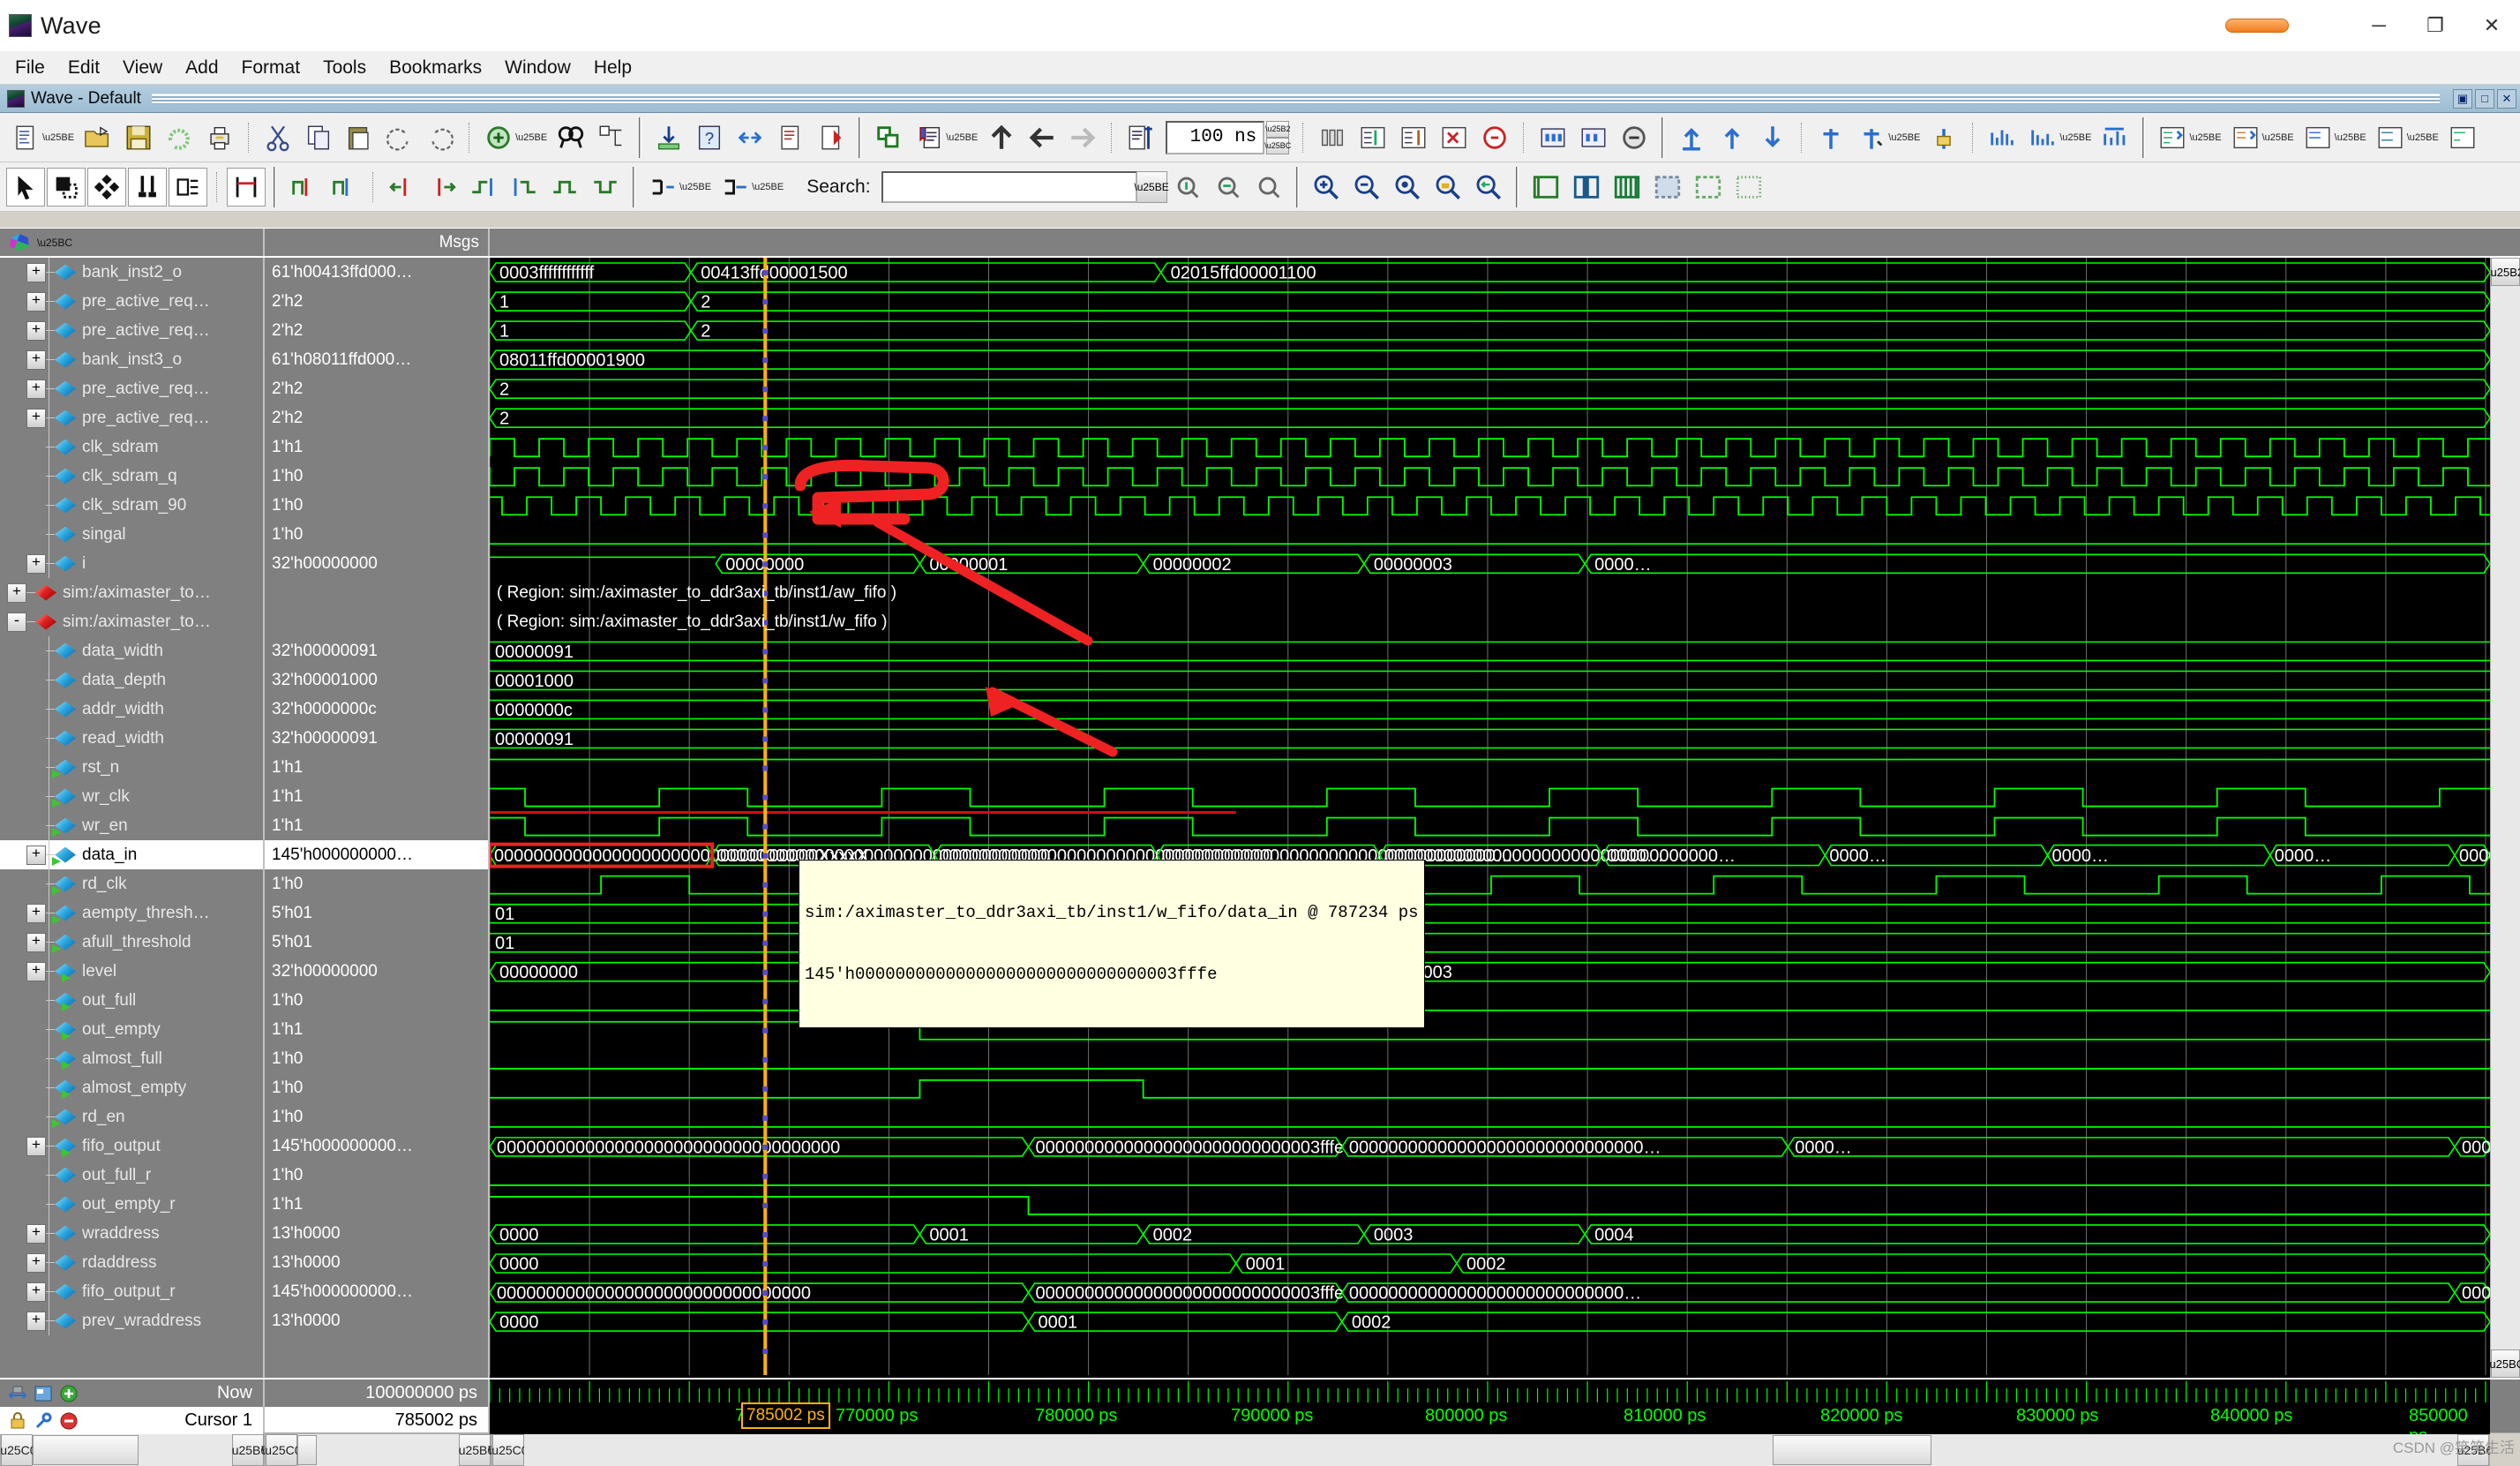 This screenshot has height=1466, width=2520. Describe the element at coordinates (131, 272) in the screenshot. I see `signal-row-bank_inst2_o: + bank_inst2_o` at that location.